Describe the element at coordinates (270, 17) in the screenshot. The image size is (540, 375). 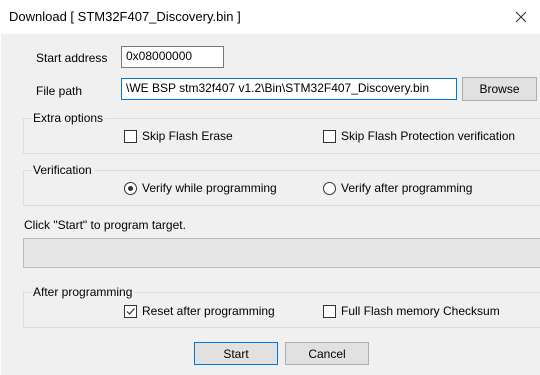
I see `title-bar: Download [ STM32F407_Discovery.bin ]` at that location.